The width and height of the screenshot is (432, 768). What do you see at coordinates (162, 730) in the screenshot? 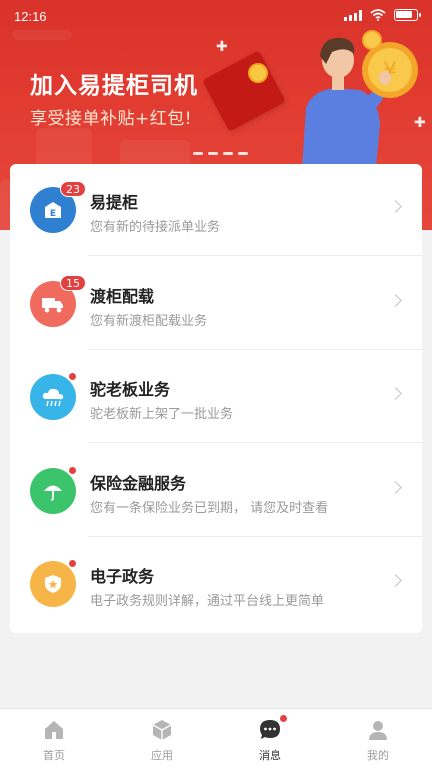
I see `cube-icon` at bounding box center [162, 730].